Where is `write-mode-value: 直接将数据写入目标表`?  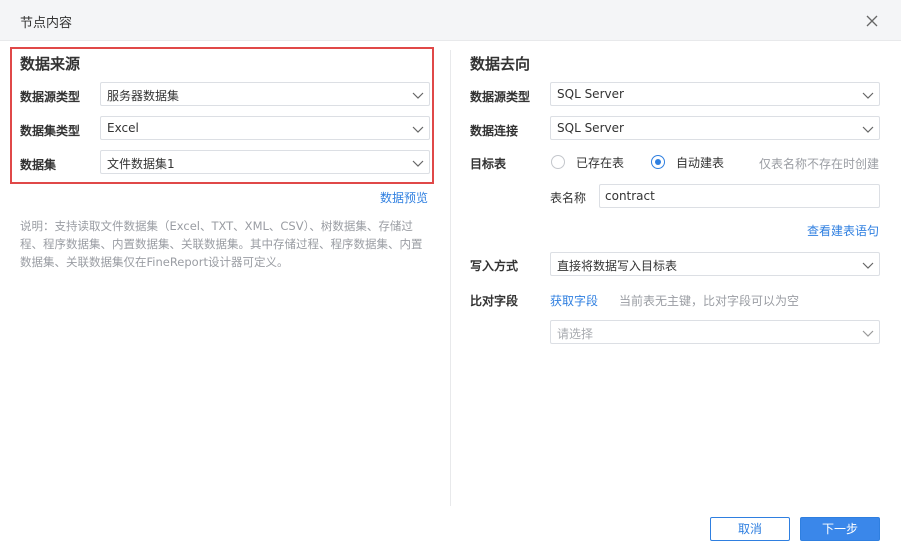 write-mode-value: 直接将数据写入目标表 is located at coordinates (617, 266).